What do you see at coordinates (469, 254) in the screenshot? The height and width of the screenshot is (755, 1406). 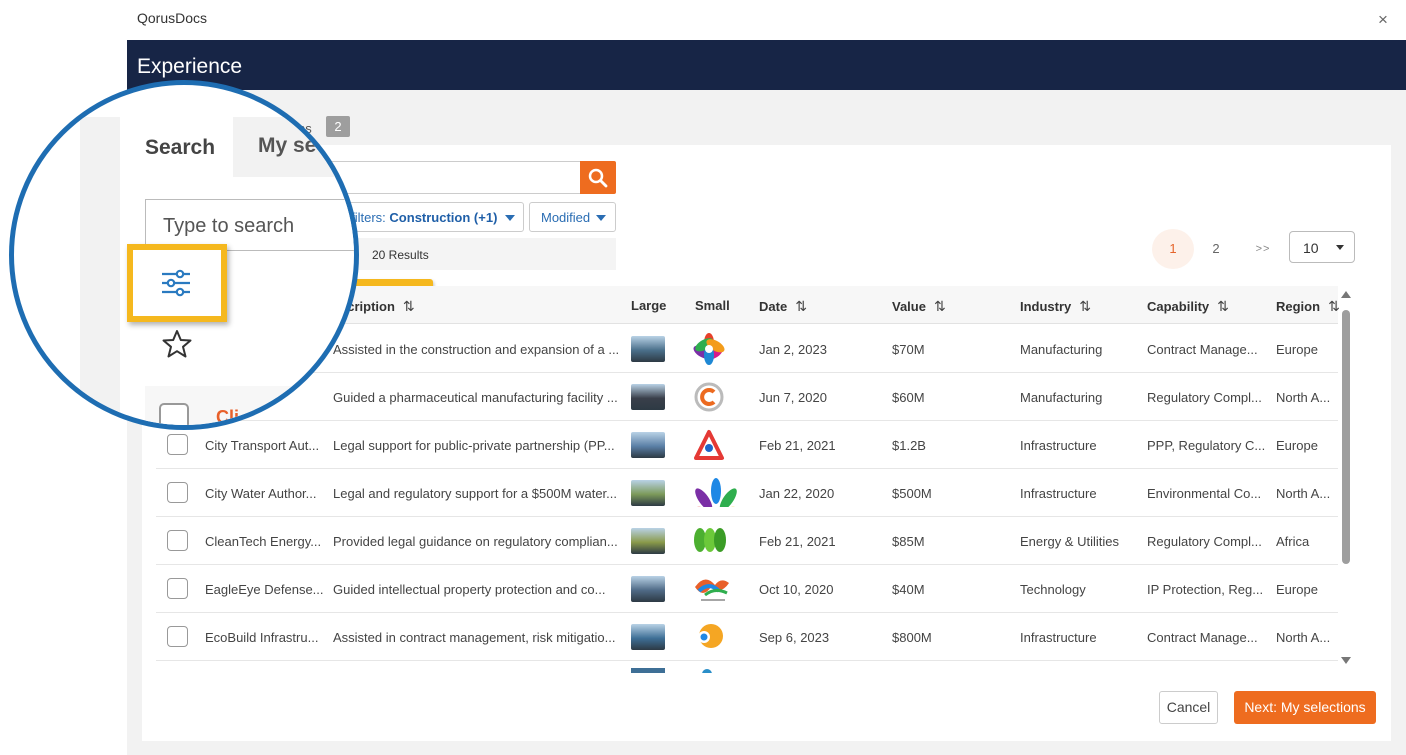 I see `results-bar: 20 Results` at bounding box center [469, 254].